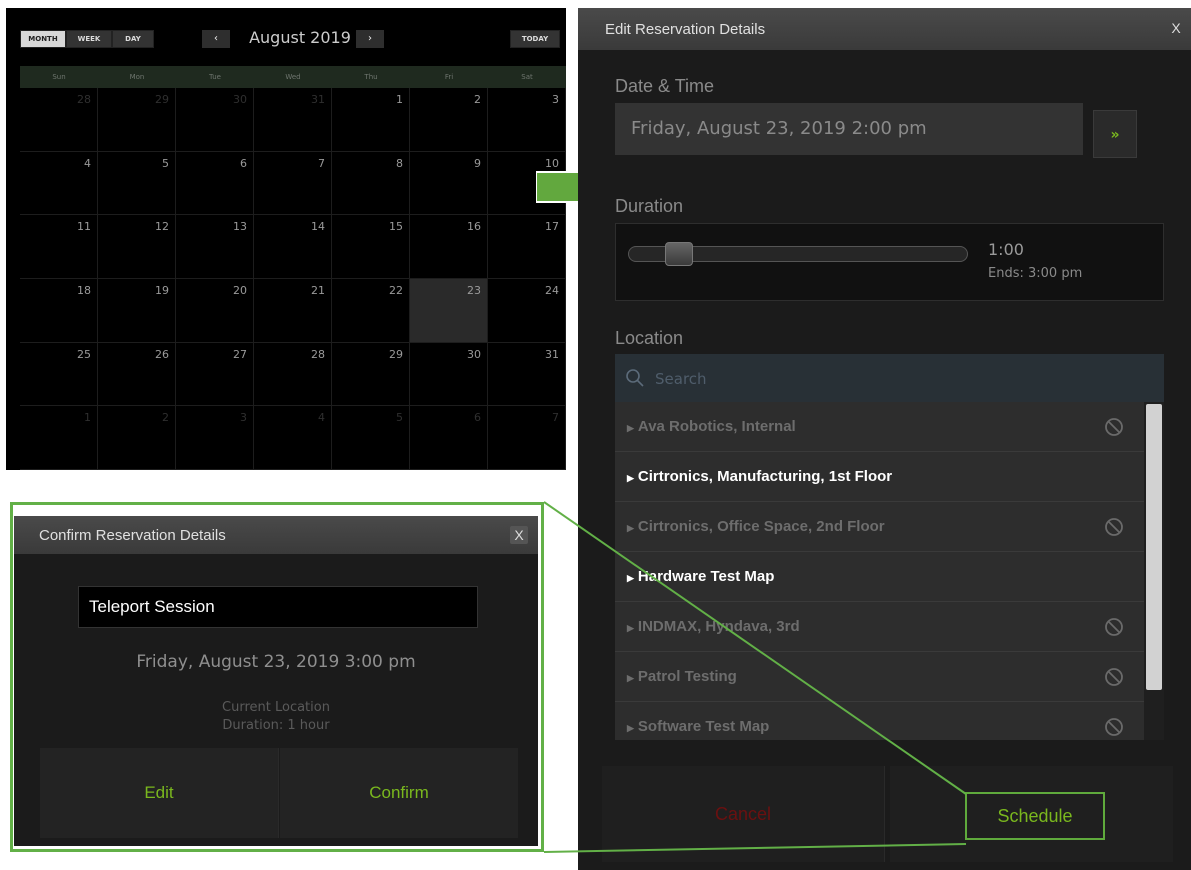 The width and height of the screenshot is (1191, 870). What do you see at coordinates (159, 793) in the screenshot?
I see `edit-button: Edit` at bounding box center [159, 793].